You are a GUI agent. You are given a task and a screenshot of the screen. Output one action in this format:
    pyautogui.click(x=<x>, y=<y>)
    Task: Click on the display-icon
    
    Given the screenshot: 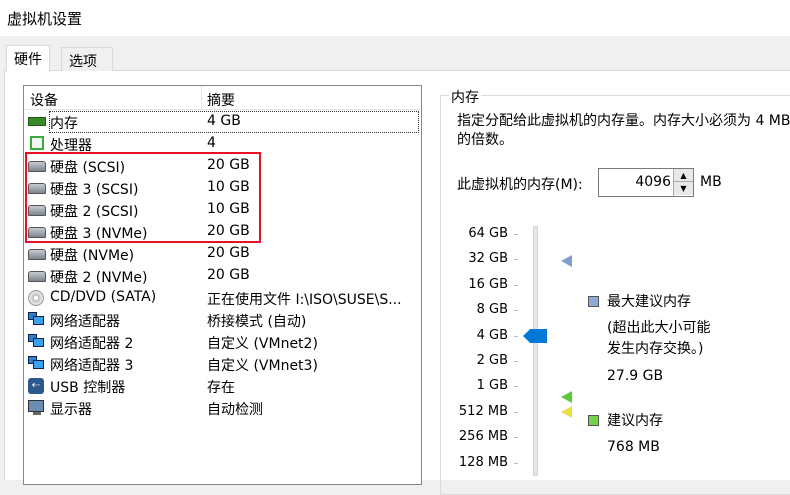 What is the action you would take?
    pyautogui.click(x=37, y=408)
    